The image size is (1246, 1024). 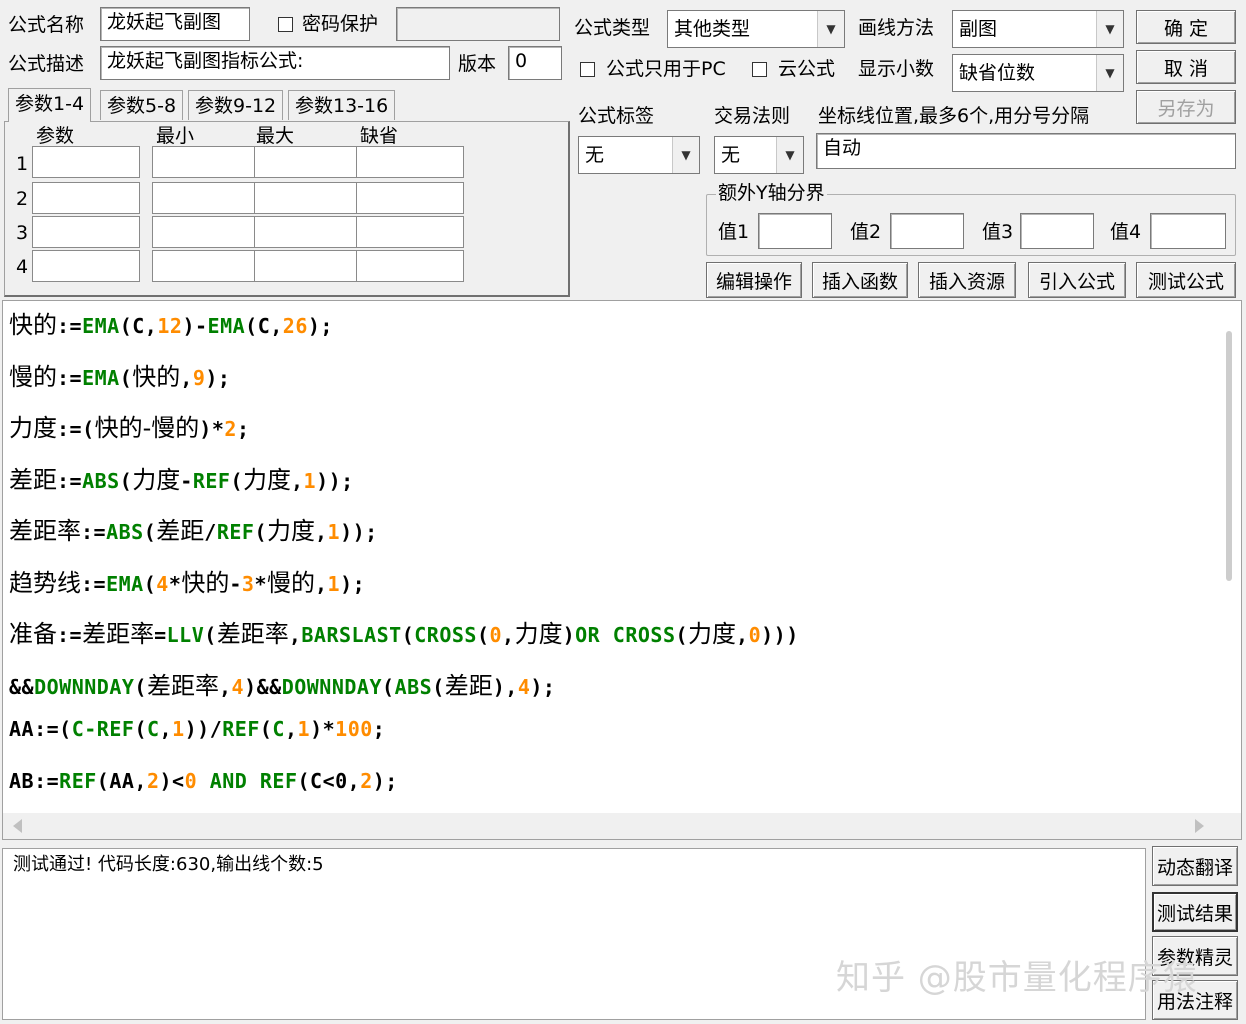 I want to click on code-token: 慢的, so click(x=291, y=582).